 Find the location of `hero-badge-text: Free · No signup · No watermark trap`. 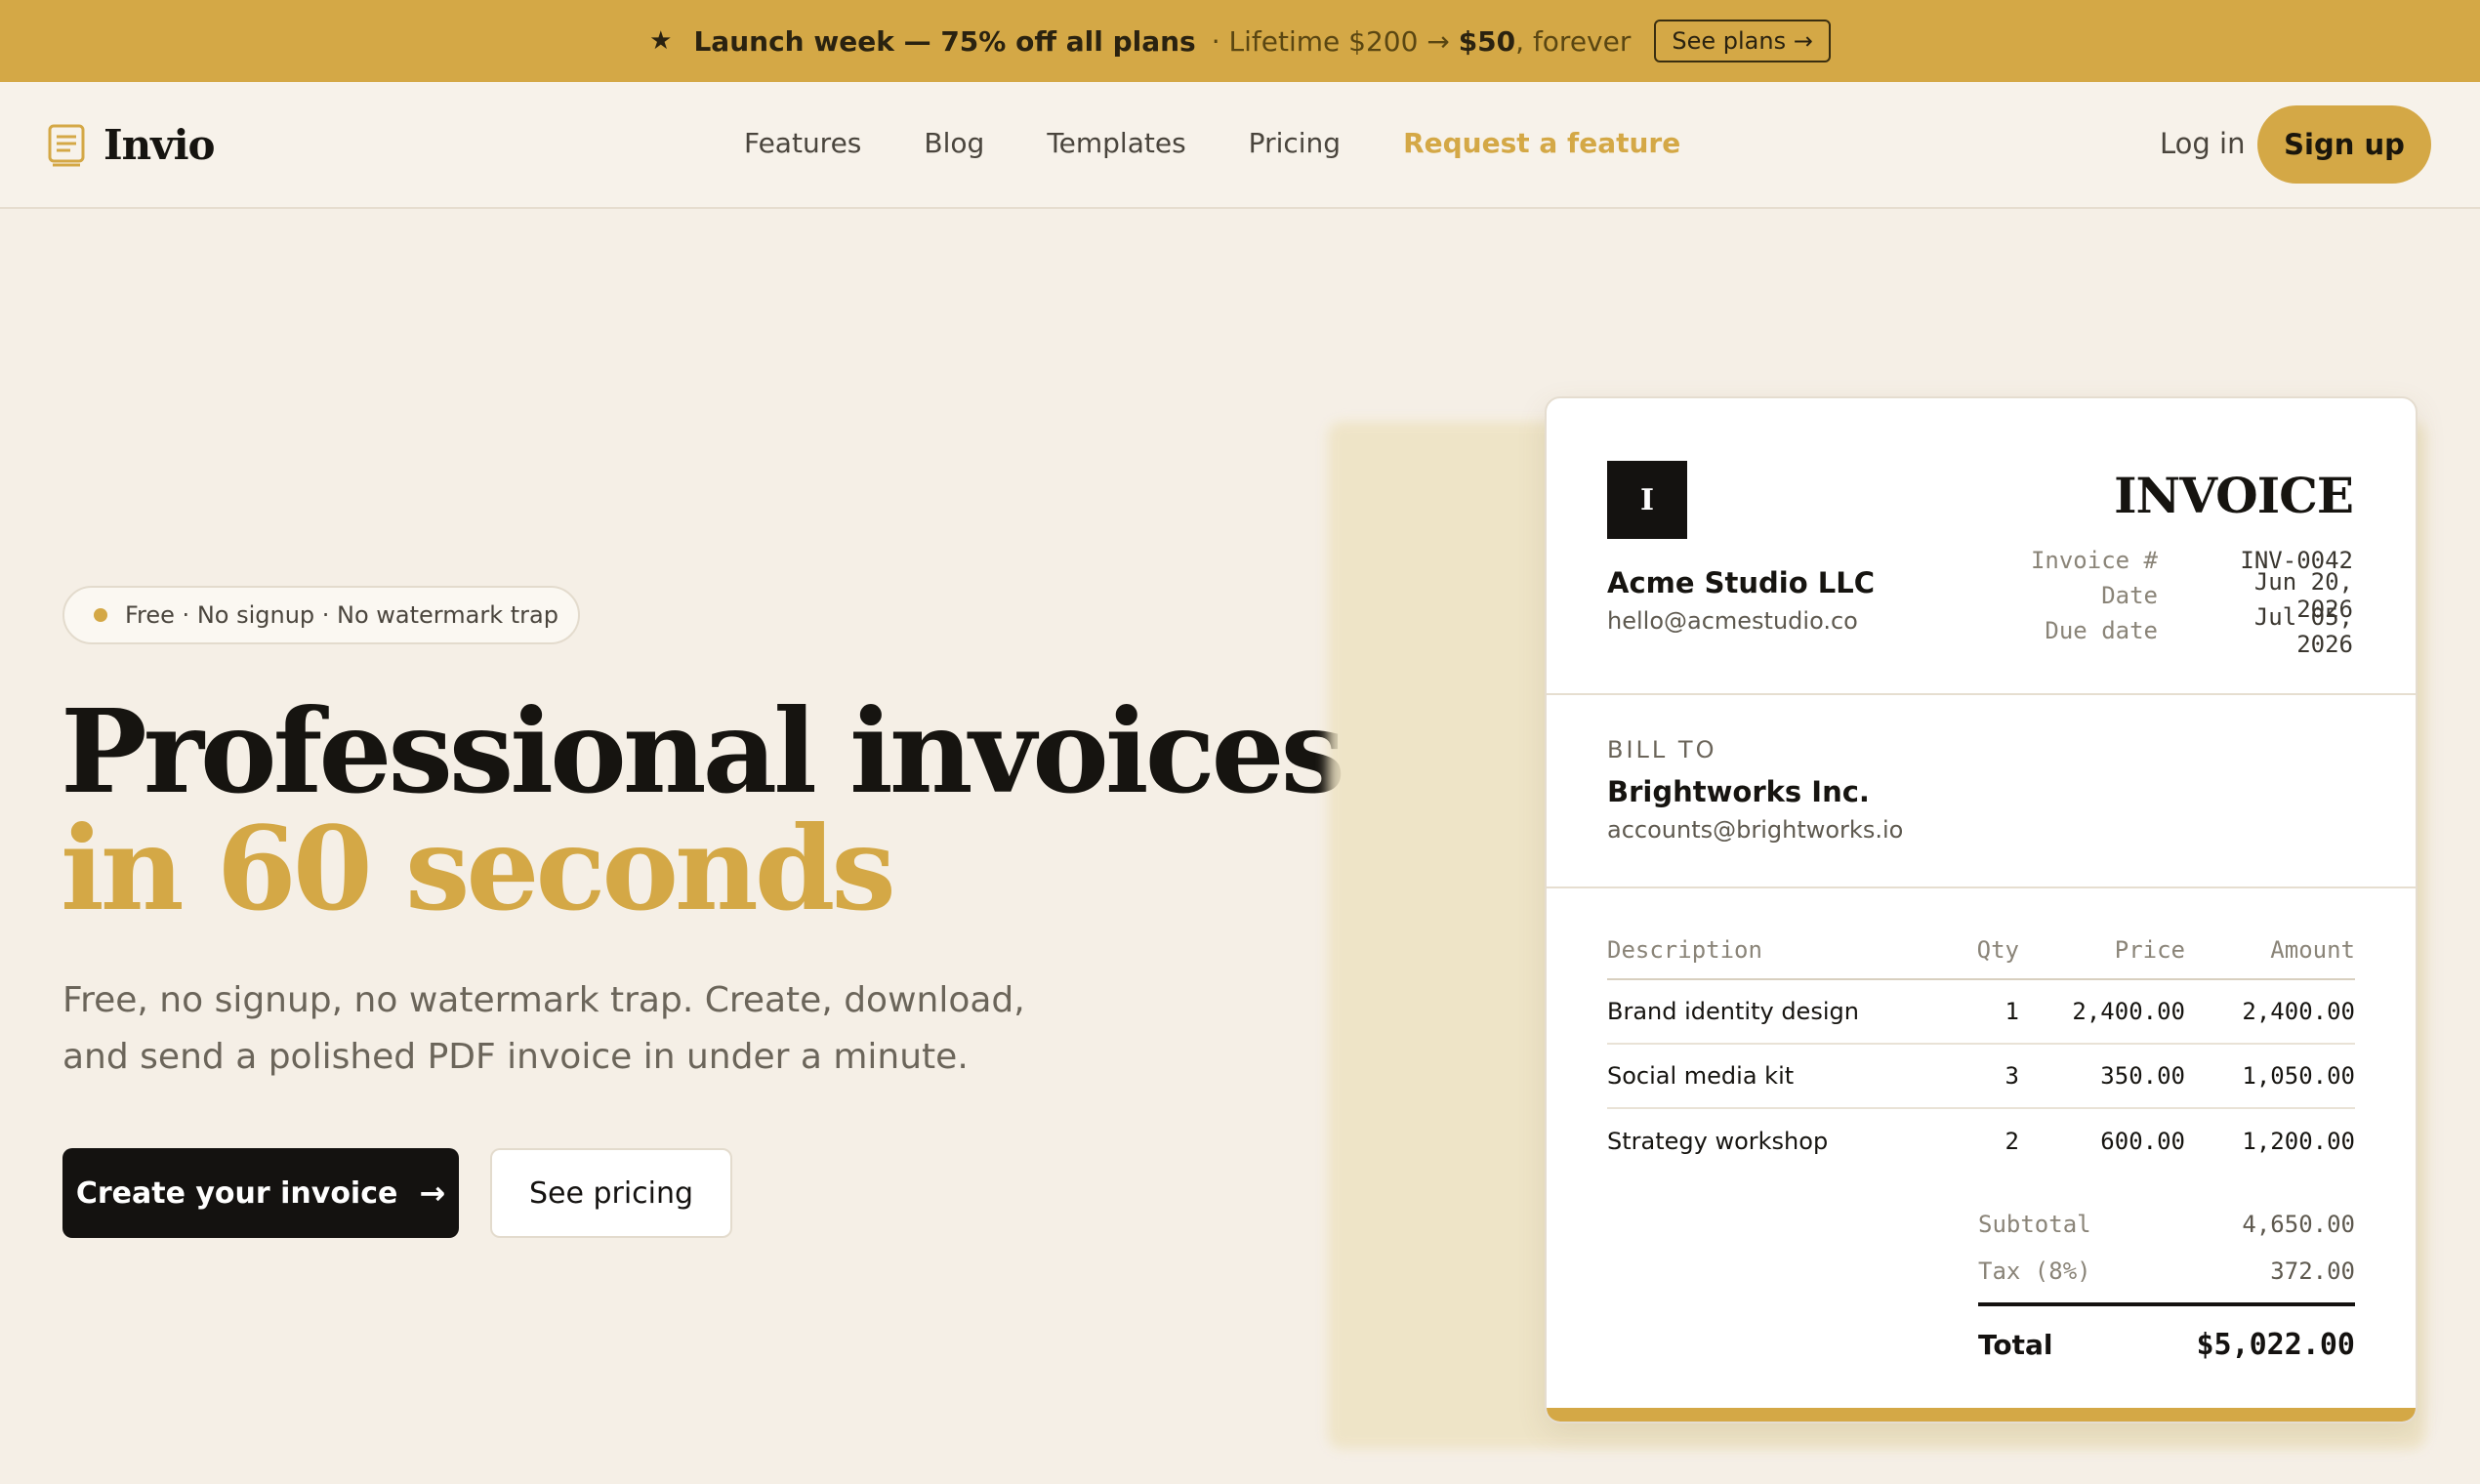

hero-badge-text: Free · No signup · No watermark trap is located at coordinates (341, 615).